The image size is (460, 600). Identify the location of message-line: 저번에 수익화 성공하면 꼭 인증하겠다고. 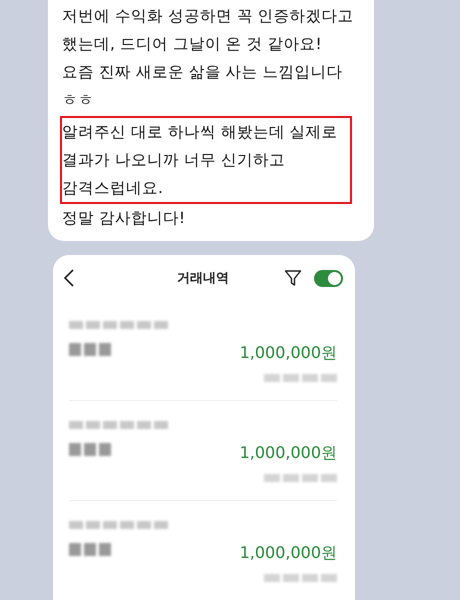
(208, 16).